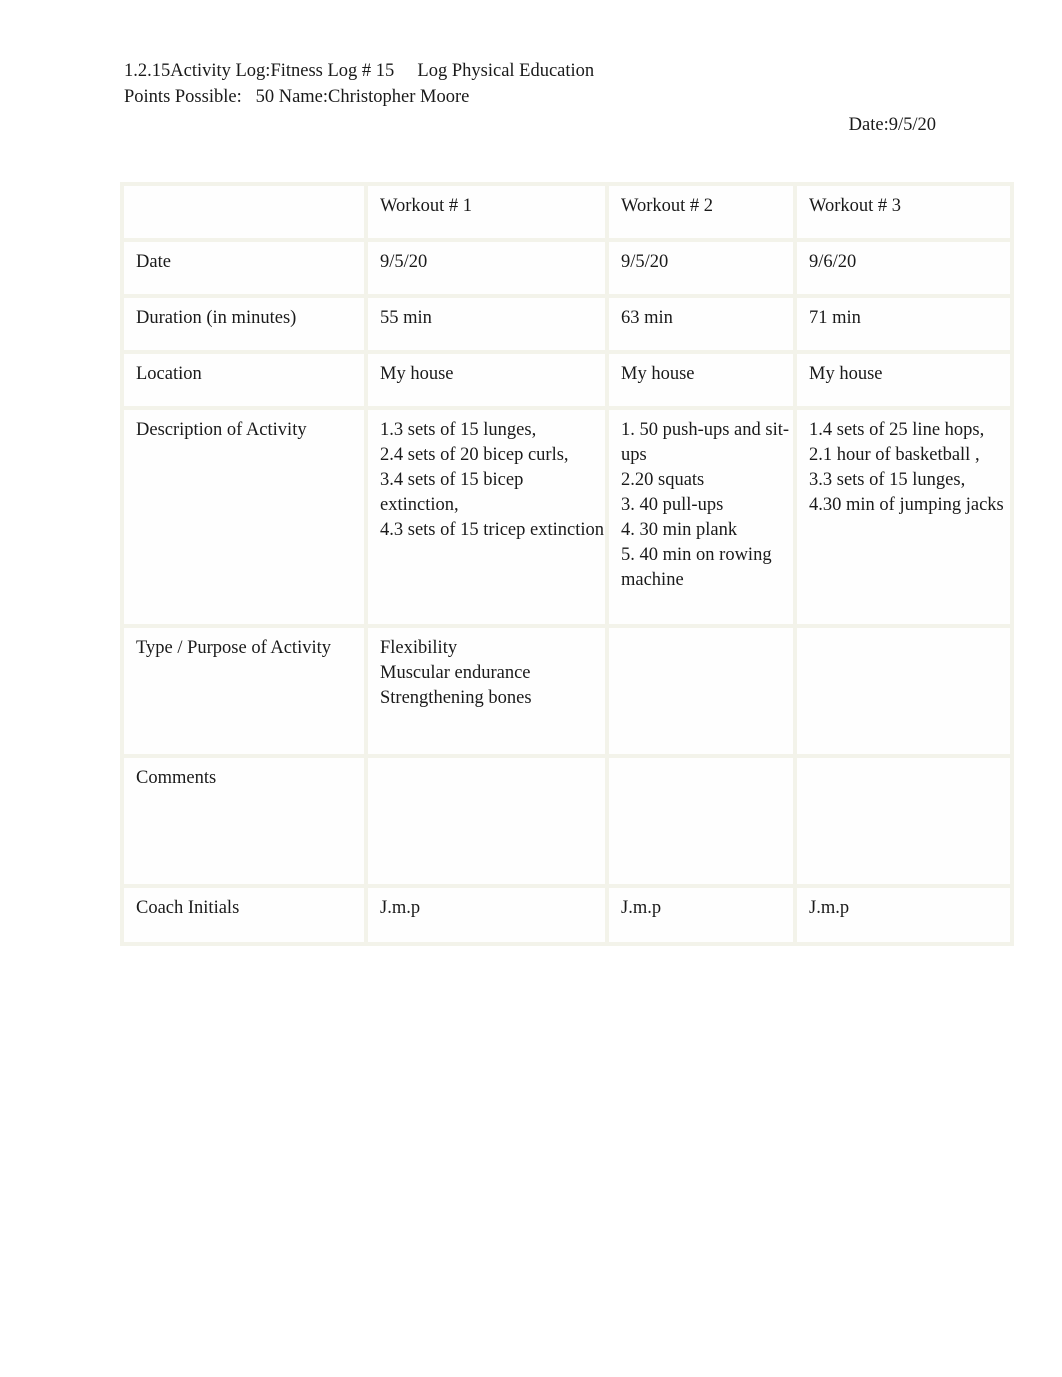  I want to click on column-header-workout-3: Workout # 3, so click(903, 212).